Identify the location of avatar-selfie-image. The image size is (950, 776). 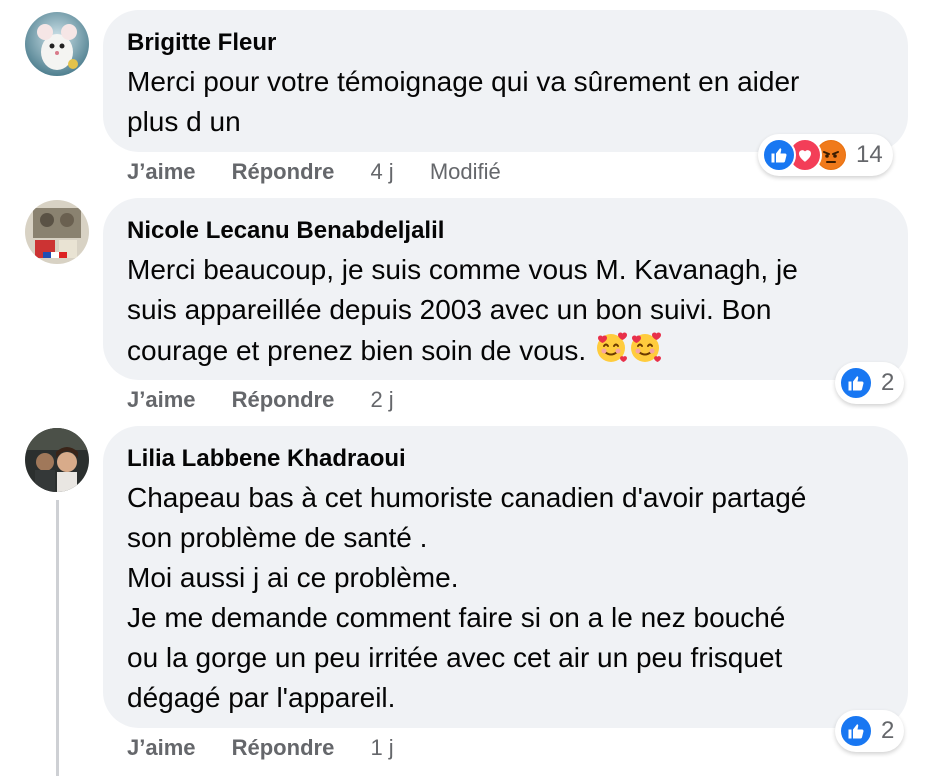
(57, 460).